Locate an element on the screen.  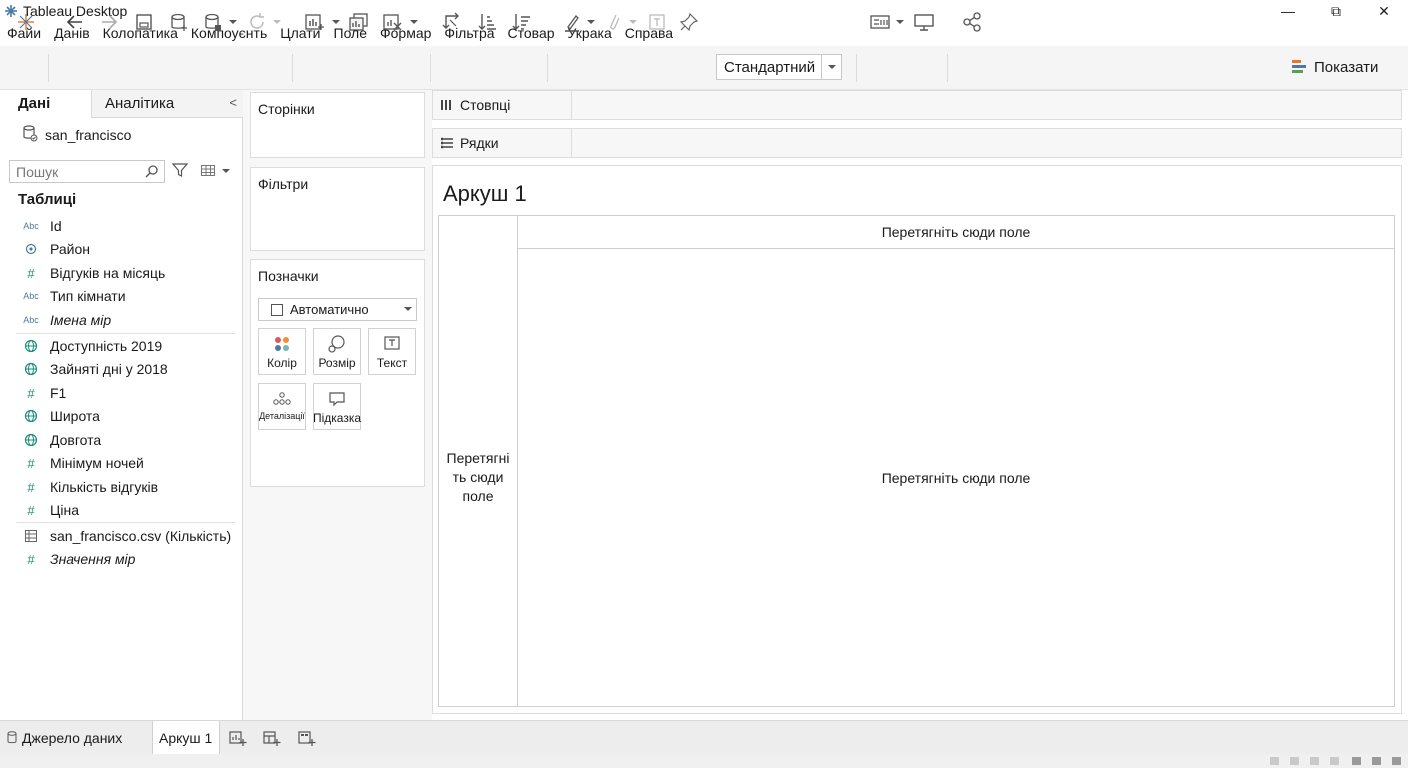
field-id: Abc Id is located at coordinates (40, 226).